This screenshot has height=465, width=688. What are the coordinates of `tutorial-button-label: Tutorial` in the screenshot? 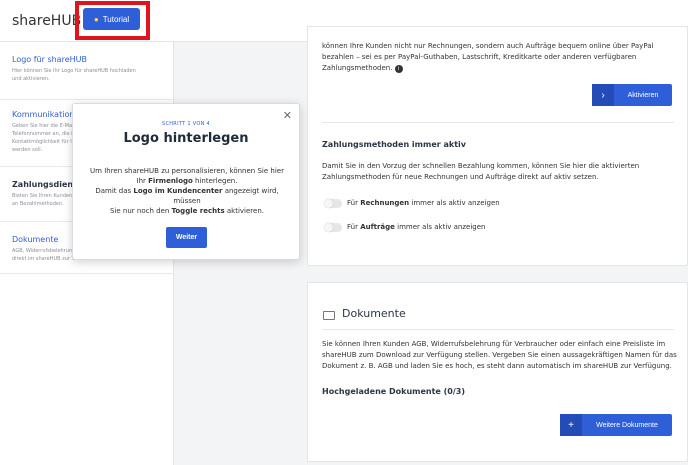 It's located at (116, 19).